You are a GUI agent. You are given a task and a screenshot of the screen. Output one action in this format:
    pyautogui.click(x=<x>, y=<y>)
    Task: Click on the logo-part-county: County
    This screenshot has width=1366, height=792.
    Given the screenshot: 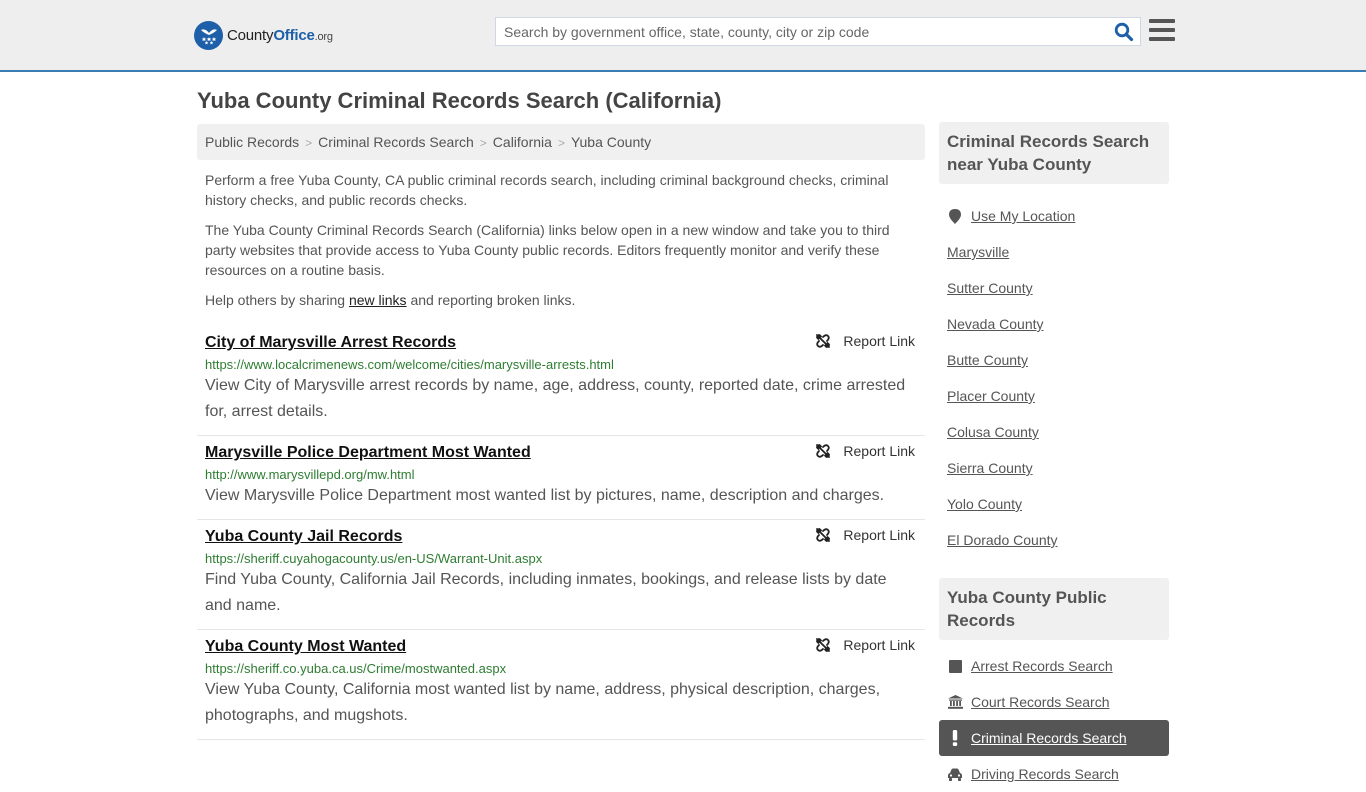 What is the action you would take?
    pyautogui.click(x=250, y=35)
    